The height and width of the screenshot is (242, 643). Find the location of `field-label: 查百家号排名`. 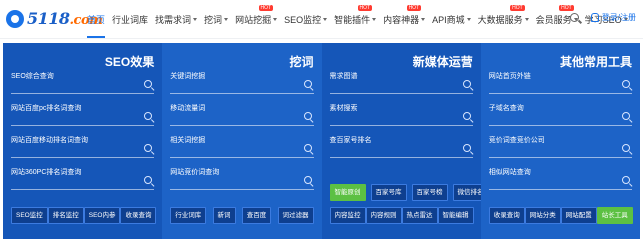

field-label: 查百家号排名 is located at coordinates (350, 140).